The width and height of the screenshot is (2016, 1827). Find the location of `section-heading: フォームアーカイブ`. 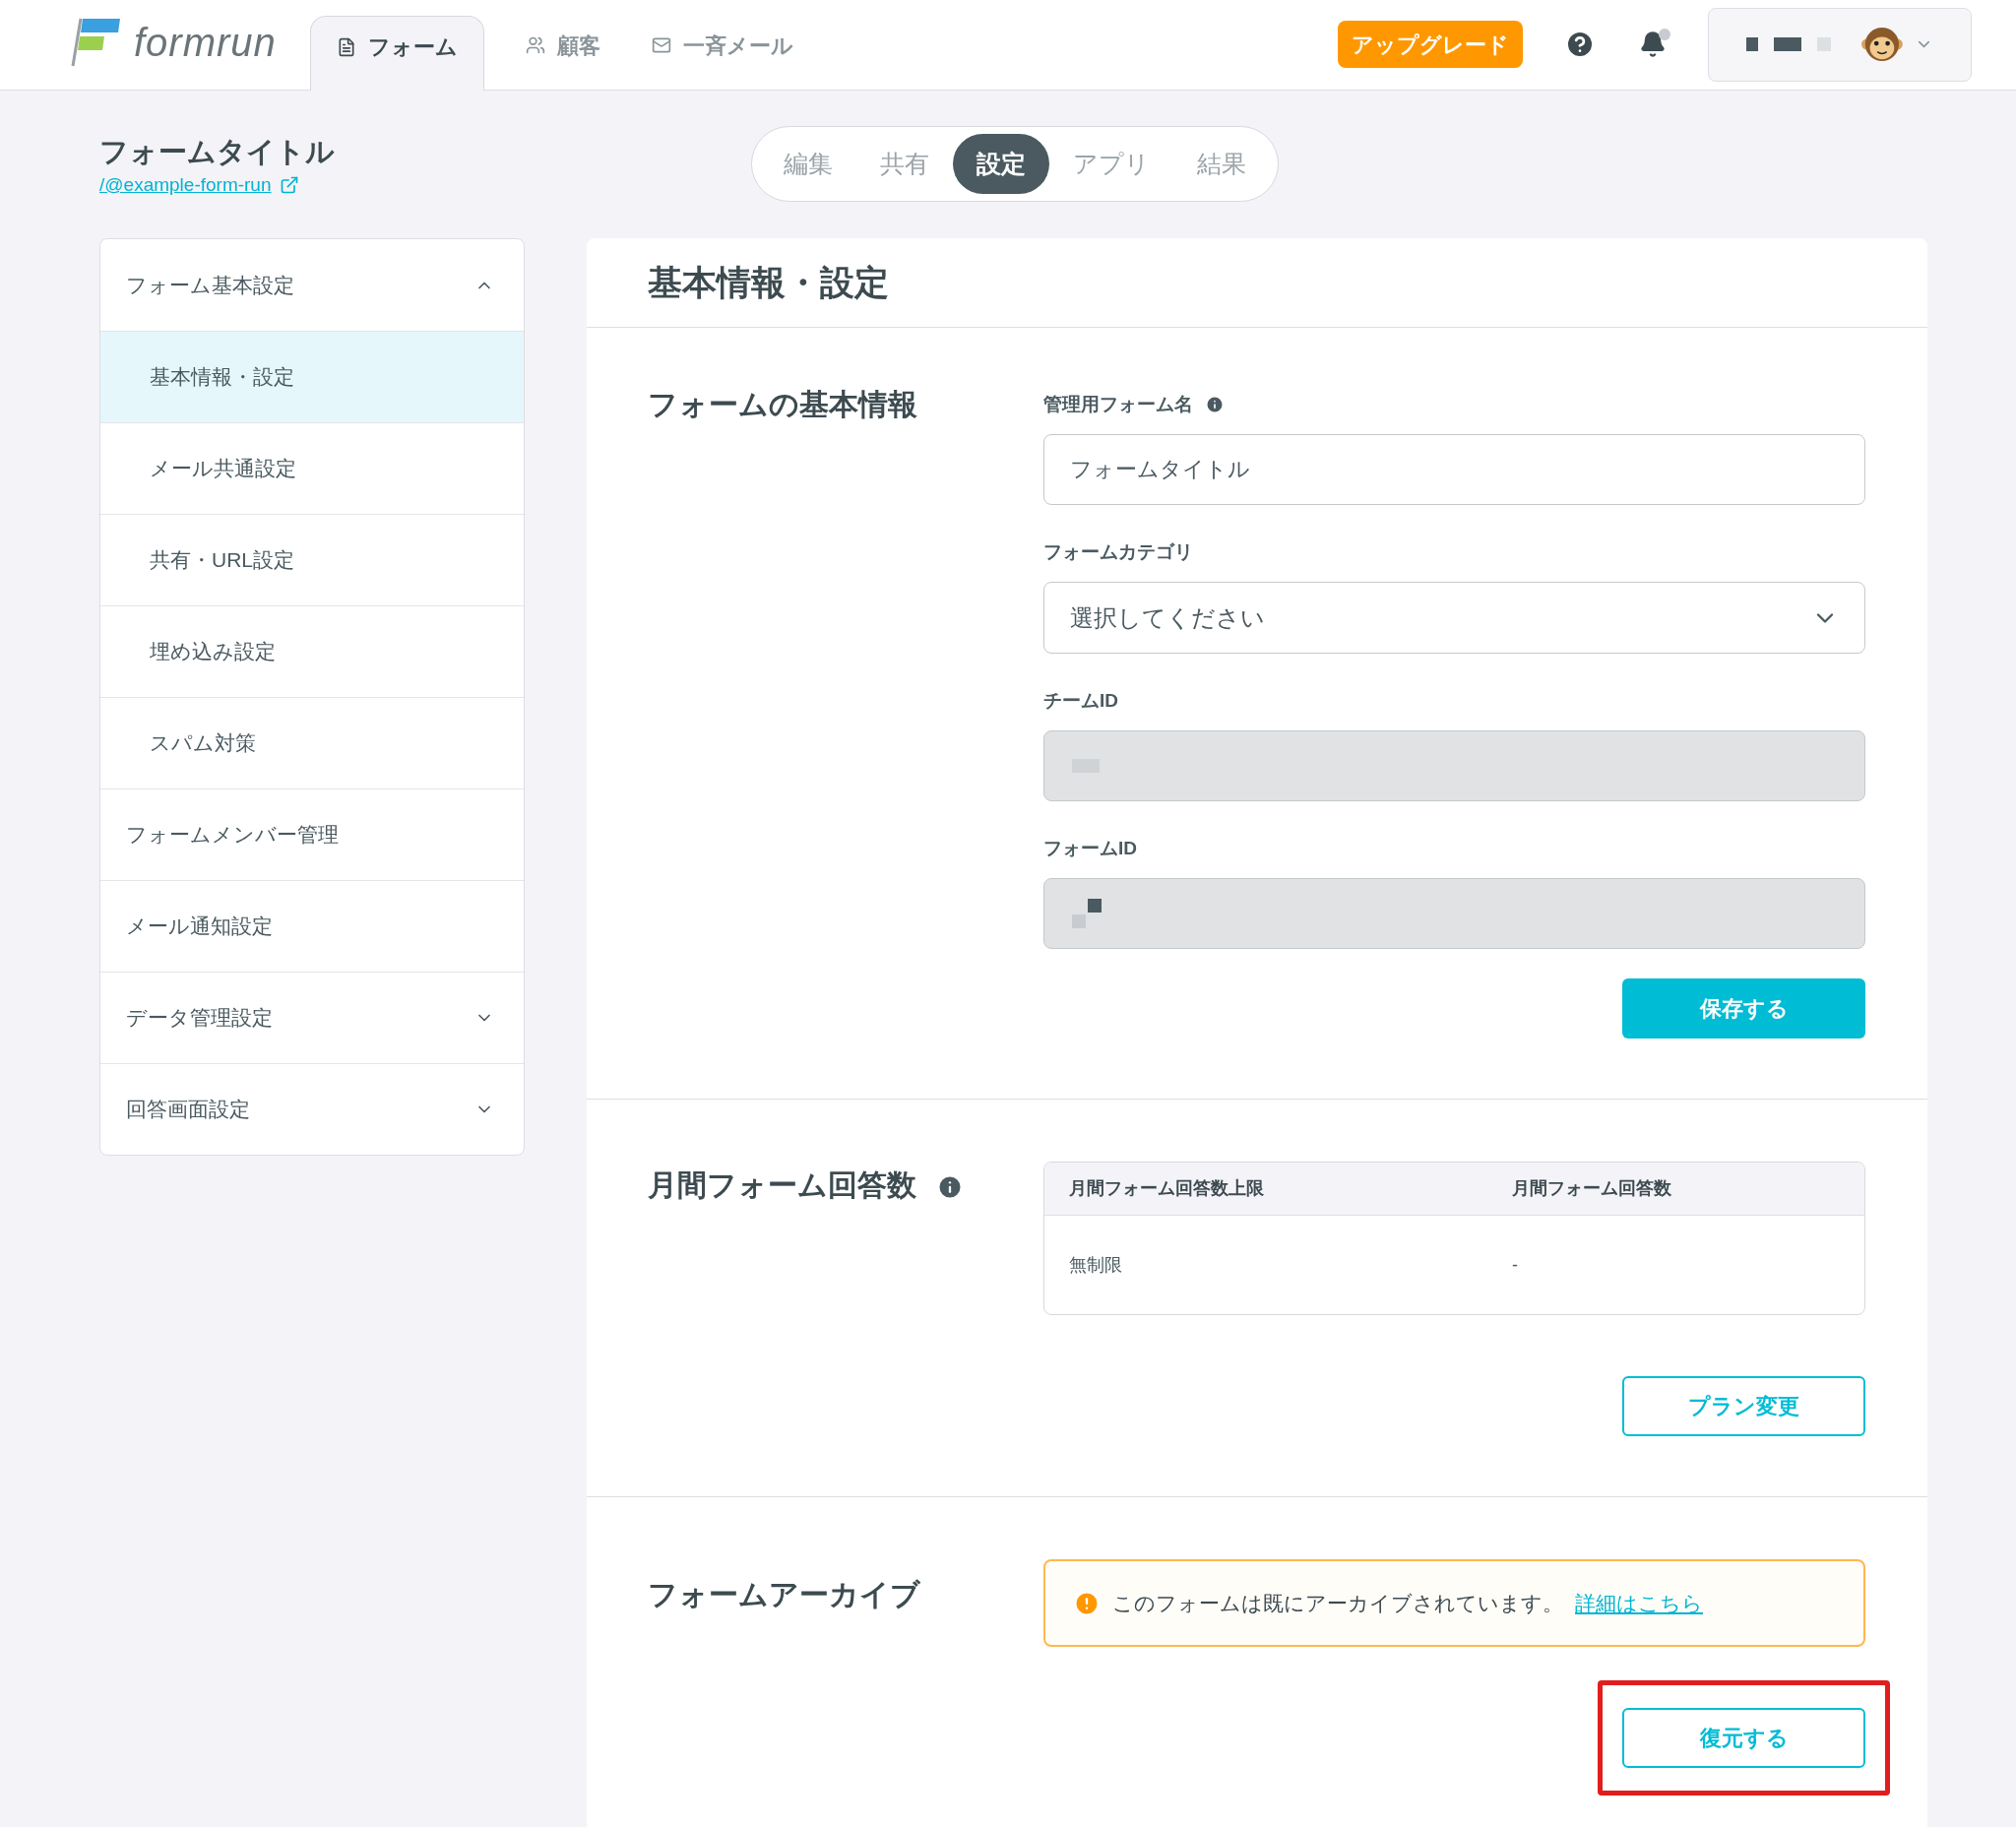

section-heading: フォームアーカイブ is located at coordinates (784, 1594).